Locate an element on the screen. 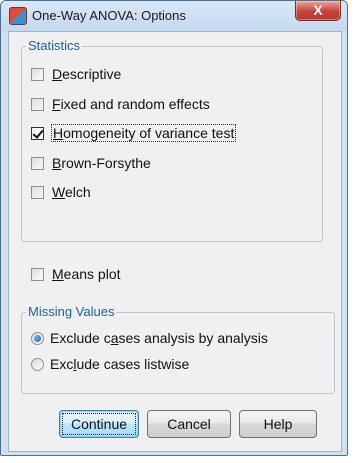 The width and height of the screenshot is (355, 463). exclude-analysis-by-analysis-row: Exclude cases analysis by analysis is located at coordinates (149, 338).